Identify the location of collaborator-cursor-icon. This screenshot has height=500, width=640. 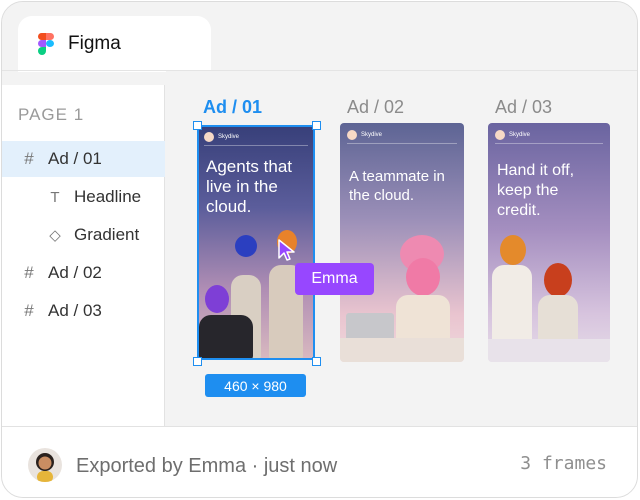
(286, 250).